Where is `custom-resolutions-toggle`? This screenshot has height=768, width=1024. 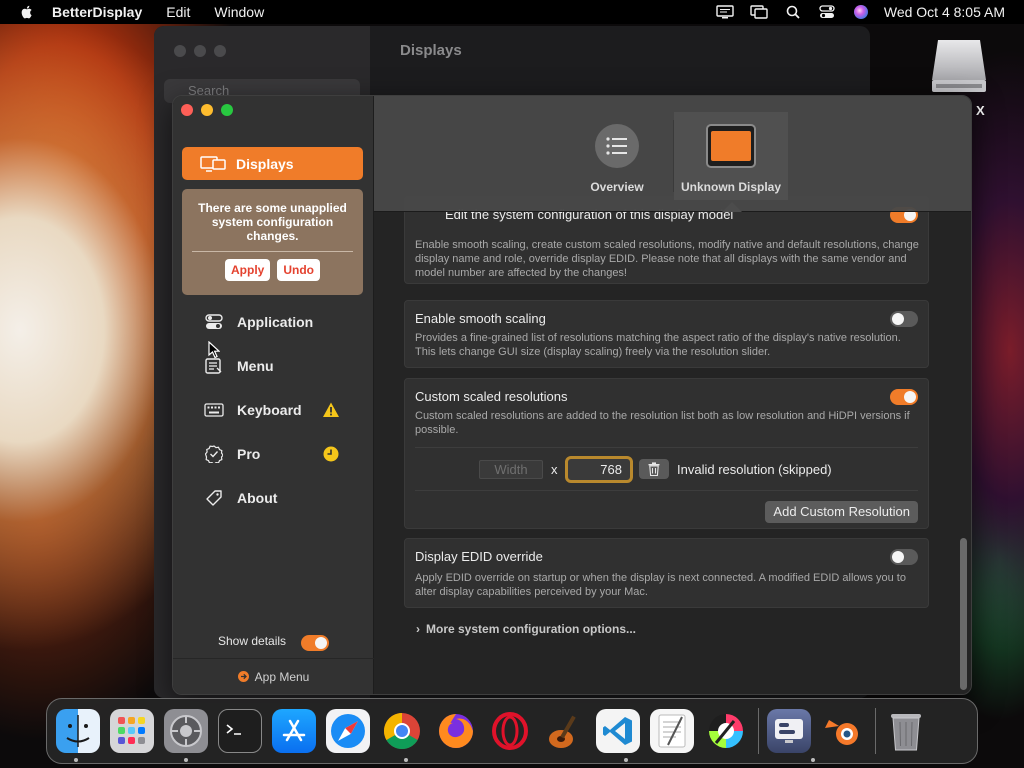
custom-resolutions-toggle is located at coordinates (904, 397).